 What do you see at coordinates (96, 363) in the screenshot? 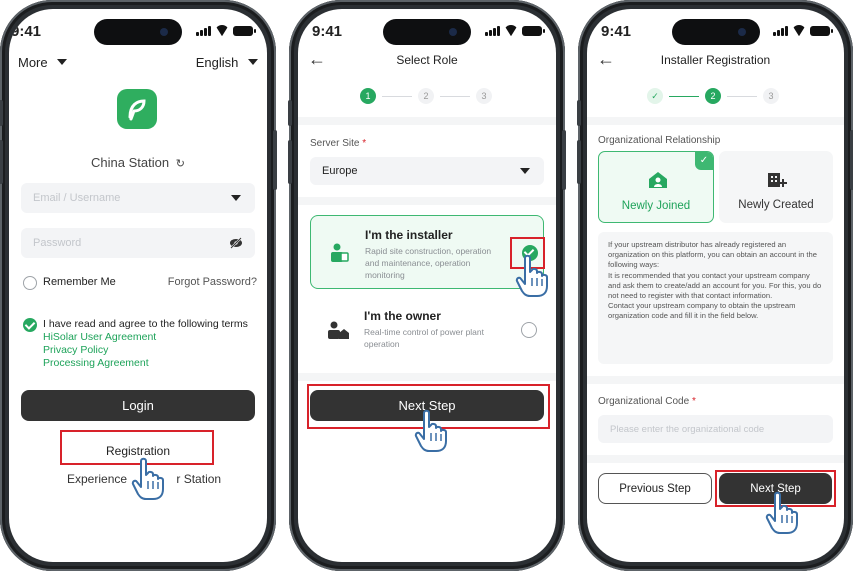
I see `processing-agreement-link: Processing Agreement` at bounding box center [96, 363].